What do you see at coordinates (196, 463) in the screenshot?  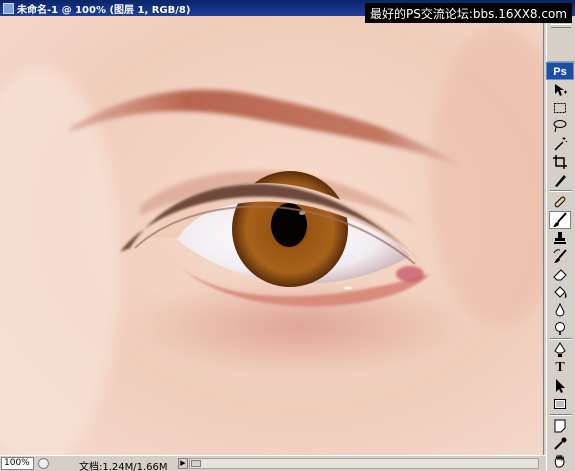 I see `horizontal-scroll-thumb` at bounding box center [196, 463].